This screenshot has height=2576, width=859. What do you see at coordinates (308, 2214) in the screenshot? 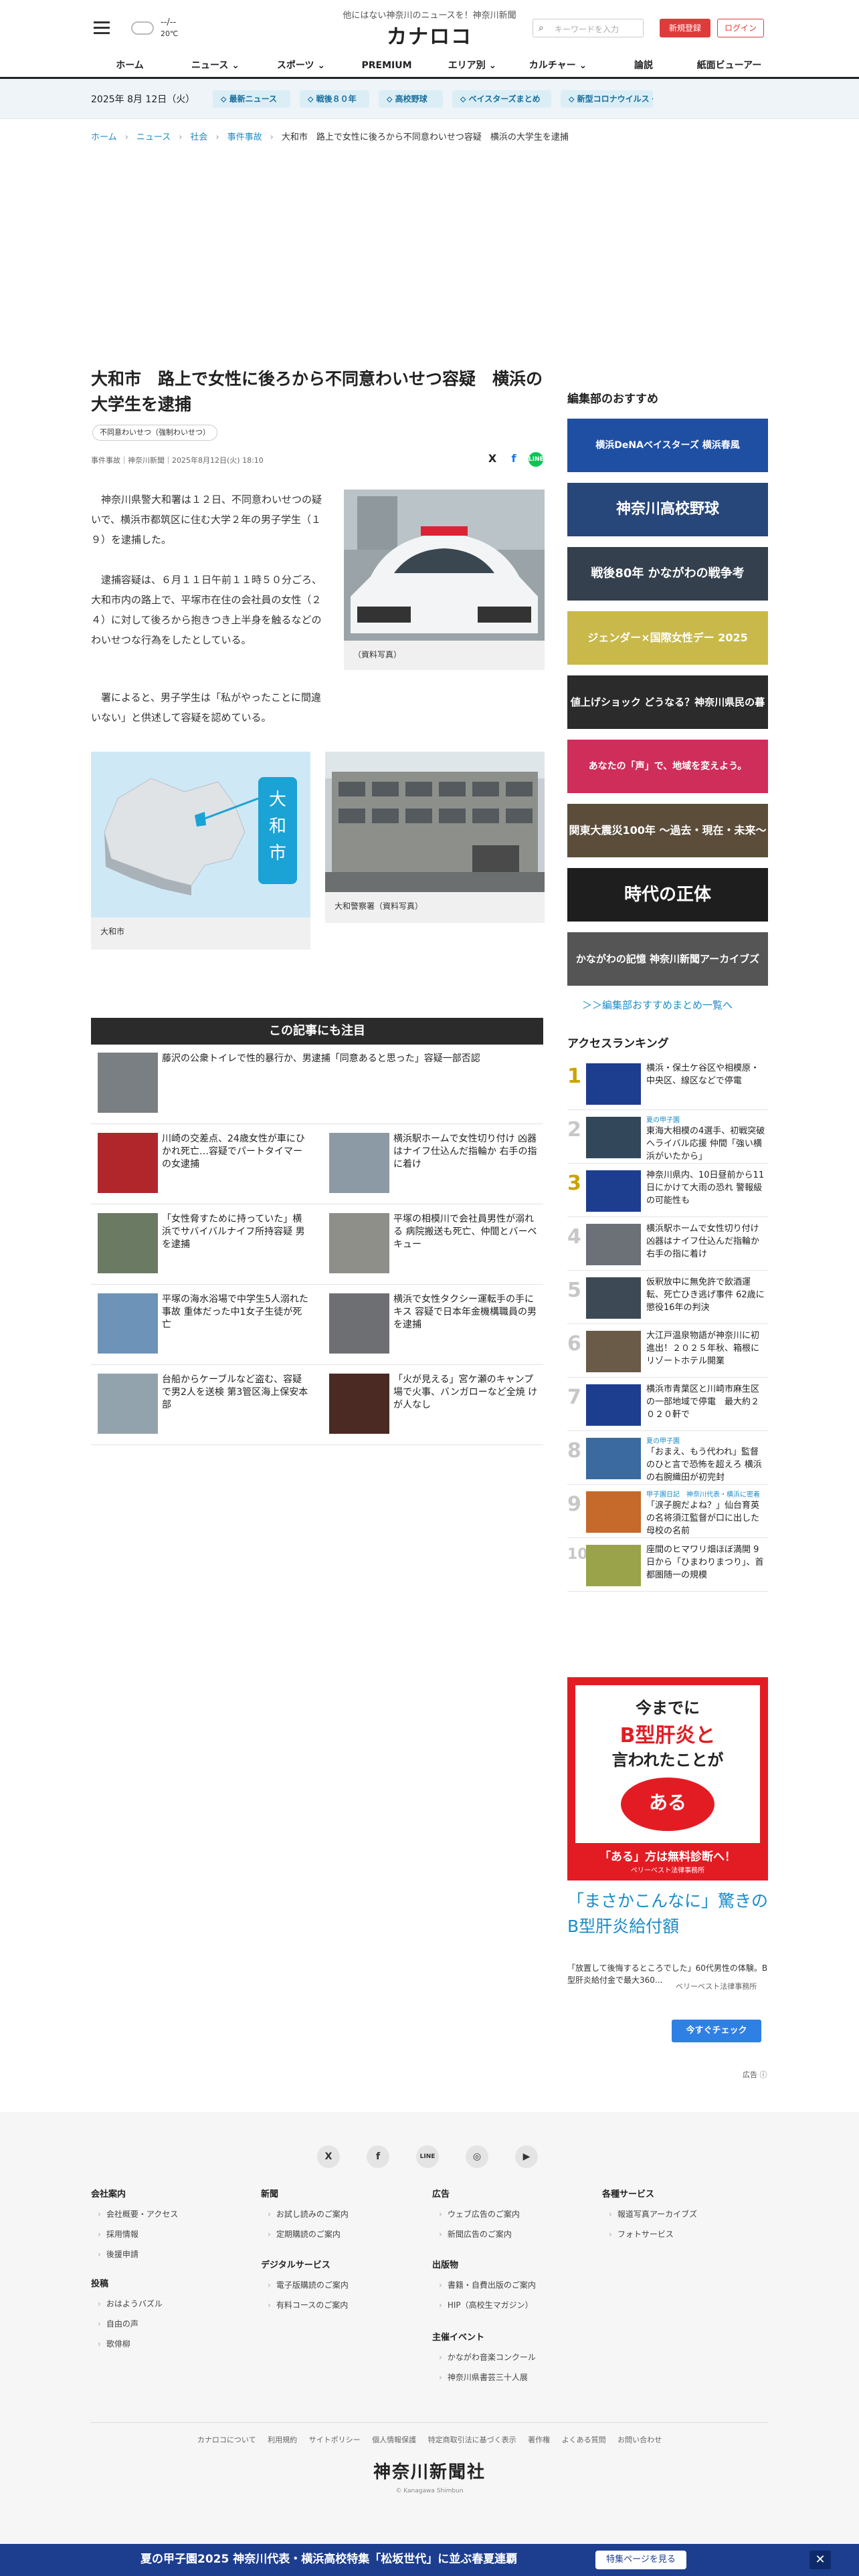
I see `footer-link: お試し読みのご案内` at bounding box center [308, 2214].